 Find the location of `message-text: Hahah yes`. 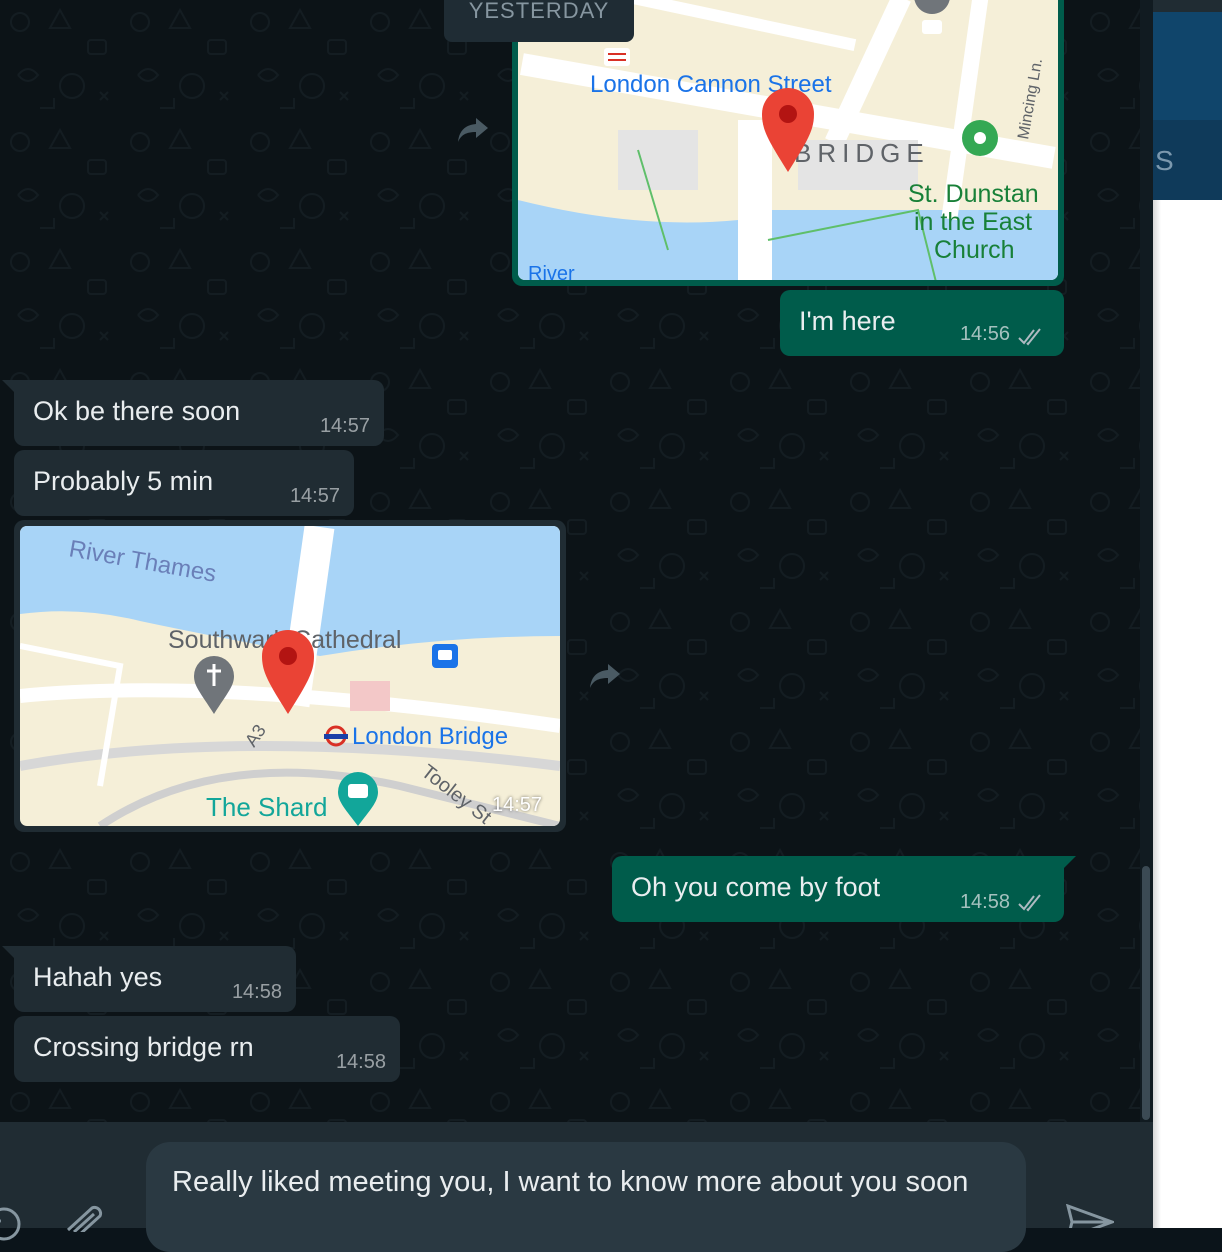

message-text: Hahah yes is located at coordinates (98, 977).